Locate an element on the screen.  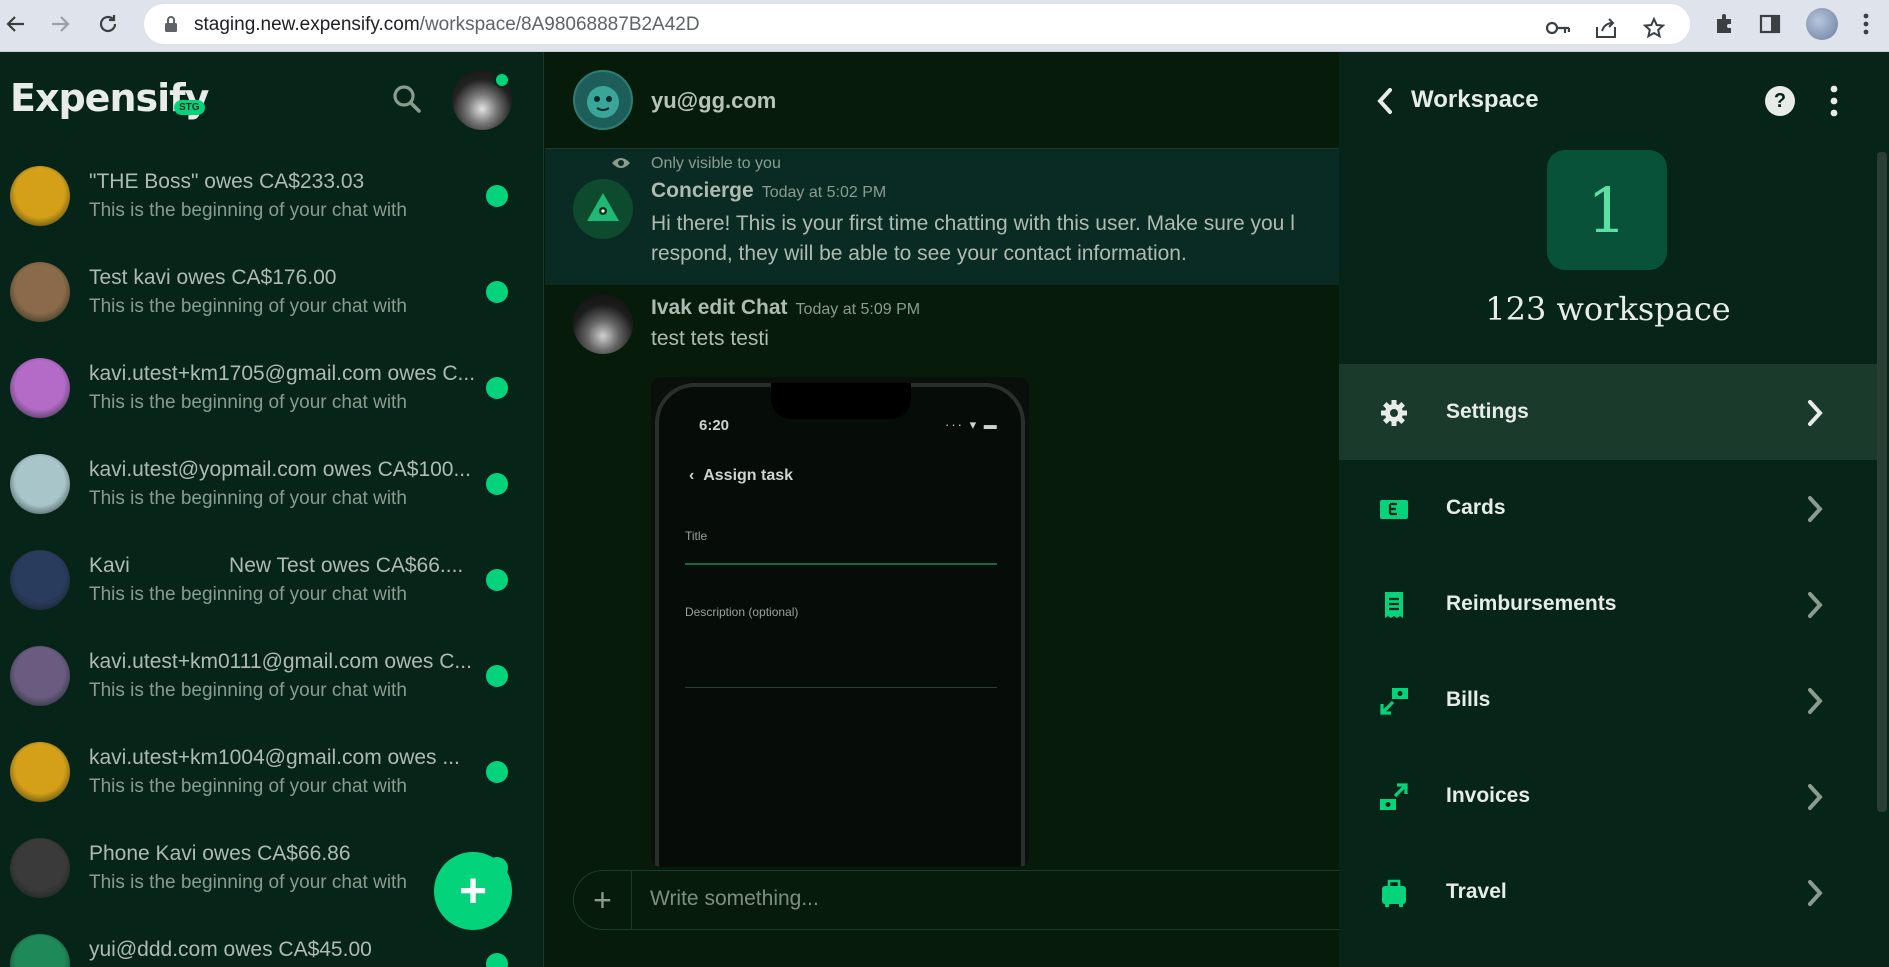
lock-icon is located at coordinates (171, 24).